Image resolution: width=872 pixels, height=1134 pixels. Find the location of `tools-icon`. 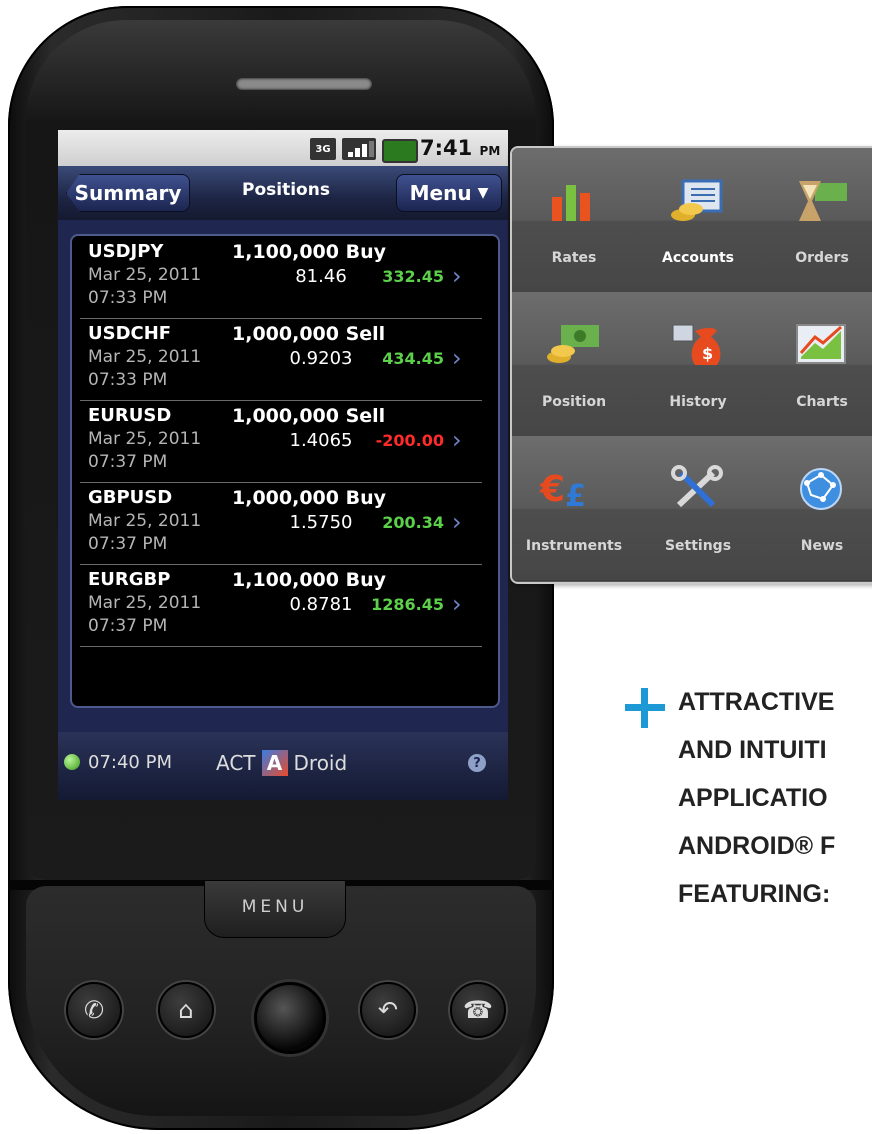

tools-icon is located at coordinates (697, 489).